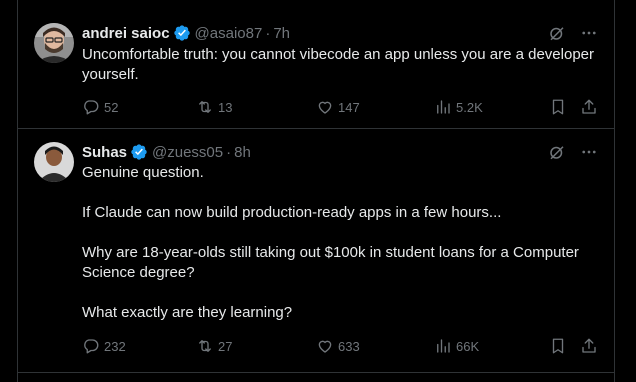 The width and height of the screenshot is (636, 382). What do you see at coordinates (469, 107) in the screenshot?
I see `views-count: 5.2K` at bounding box center [469, 107].